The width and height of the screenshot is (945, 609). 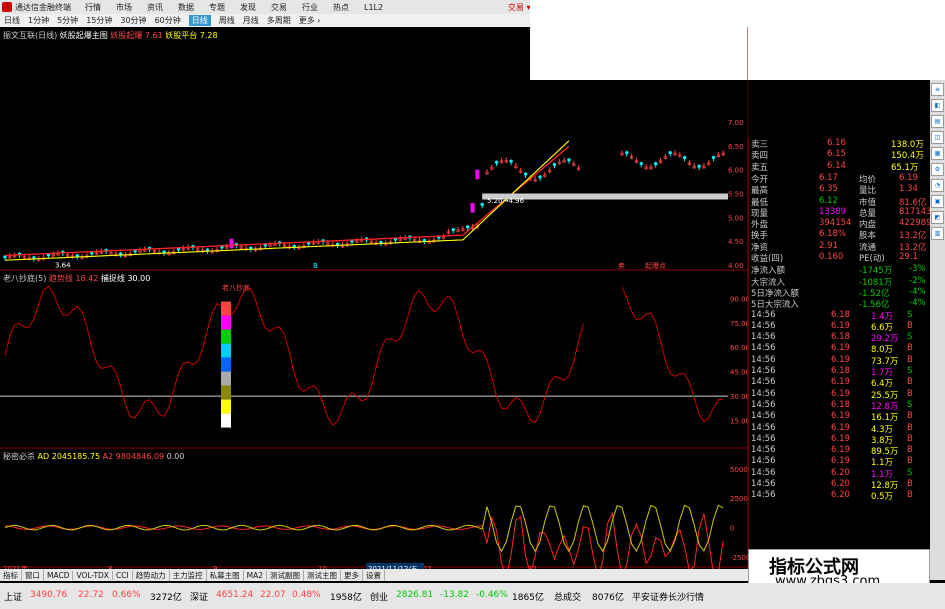 What do you see at coordinates (937, 121) in the screenshot?
I see `side-tab-icon: ▤` at bounding box center [937, 121].